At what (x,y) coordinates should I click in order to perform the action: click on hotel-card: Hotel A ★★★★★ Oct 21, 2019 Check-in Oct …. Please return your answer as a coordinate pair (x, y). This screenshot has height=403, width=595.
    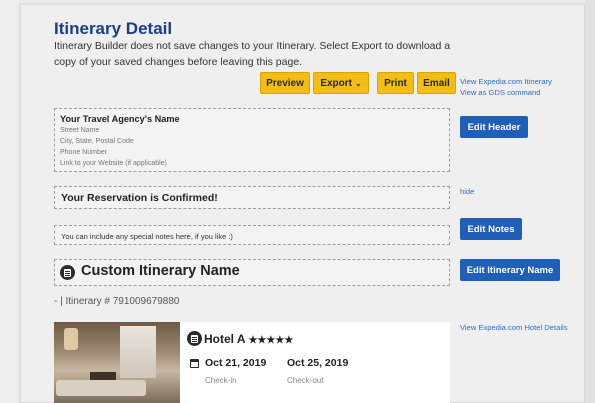
    Looking at the image, I should click on (252, 362).